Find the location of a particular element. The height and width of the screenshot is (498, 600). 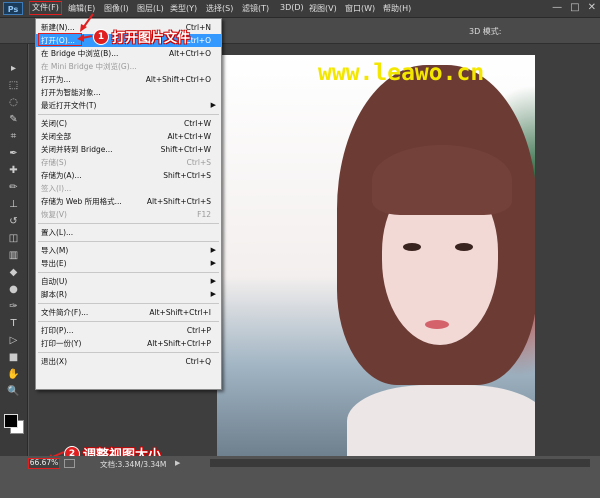

file-menu-item: 在 Bridge 中浏览(B)... Alt+Ctrl+O is located at coordinates (128, 53).